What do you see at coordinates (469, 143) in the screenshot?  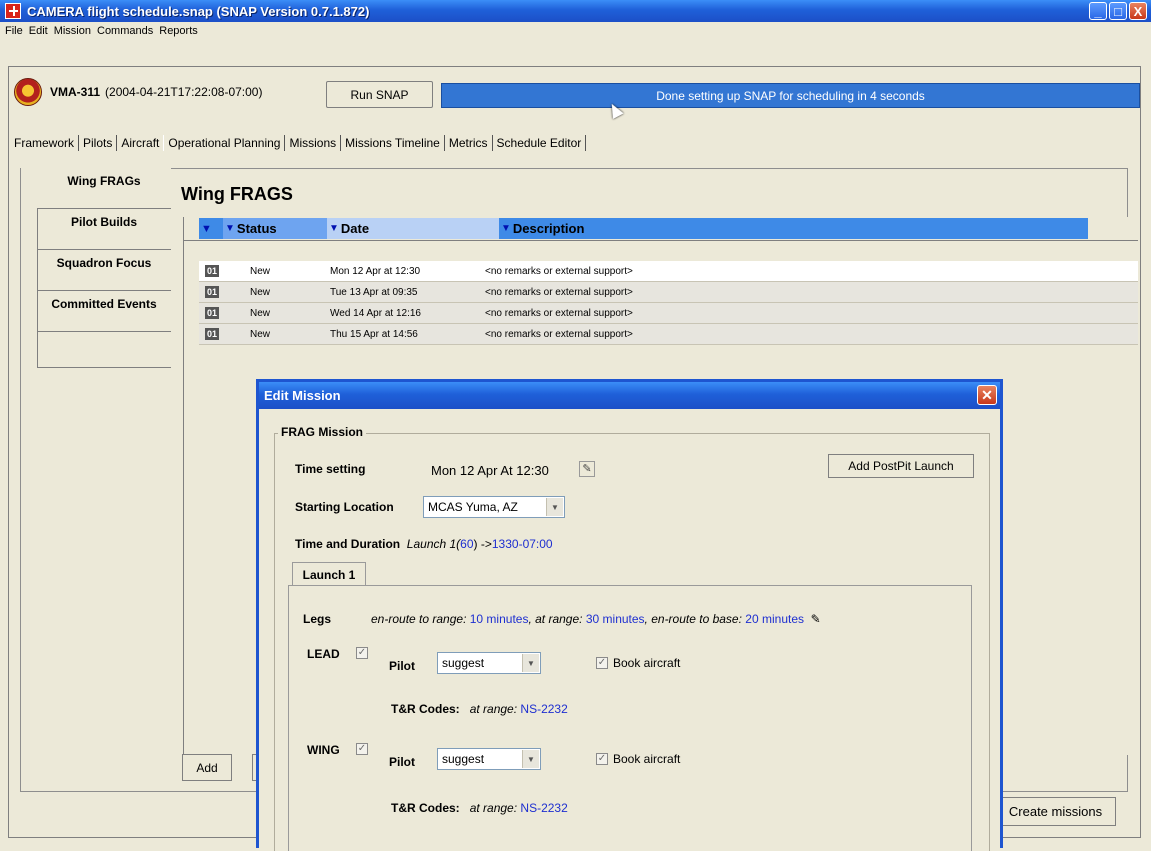 I see `tab-metrics: Metrics` at bounding box center [469, 143].